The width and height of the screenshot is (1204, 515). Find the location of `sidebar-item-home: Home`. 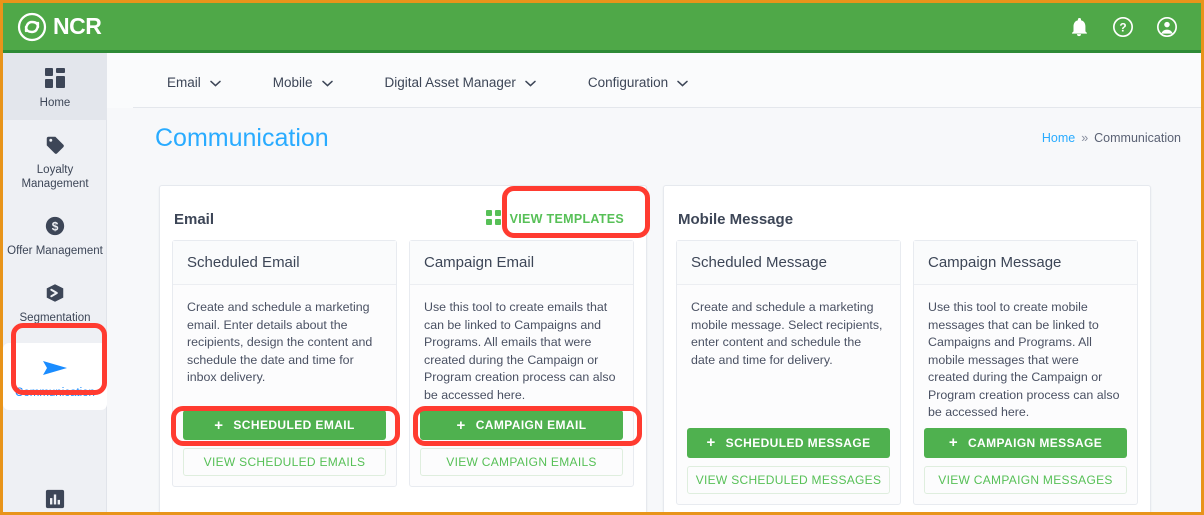

sidebar-item-home: Home is located at coordinates (55, 86).